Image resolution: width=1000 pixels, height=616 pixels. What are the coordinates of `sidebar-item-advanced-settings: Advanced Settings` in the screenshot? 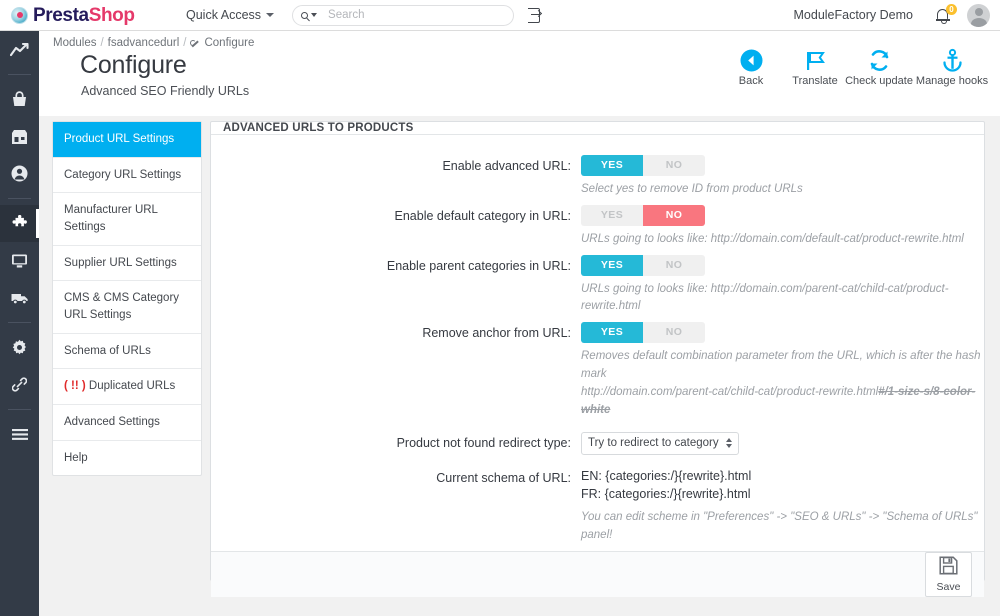 It's located at (127, 423).